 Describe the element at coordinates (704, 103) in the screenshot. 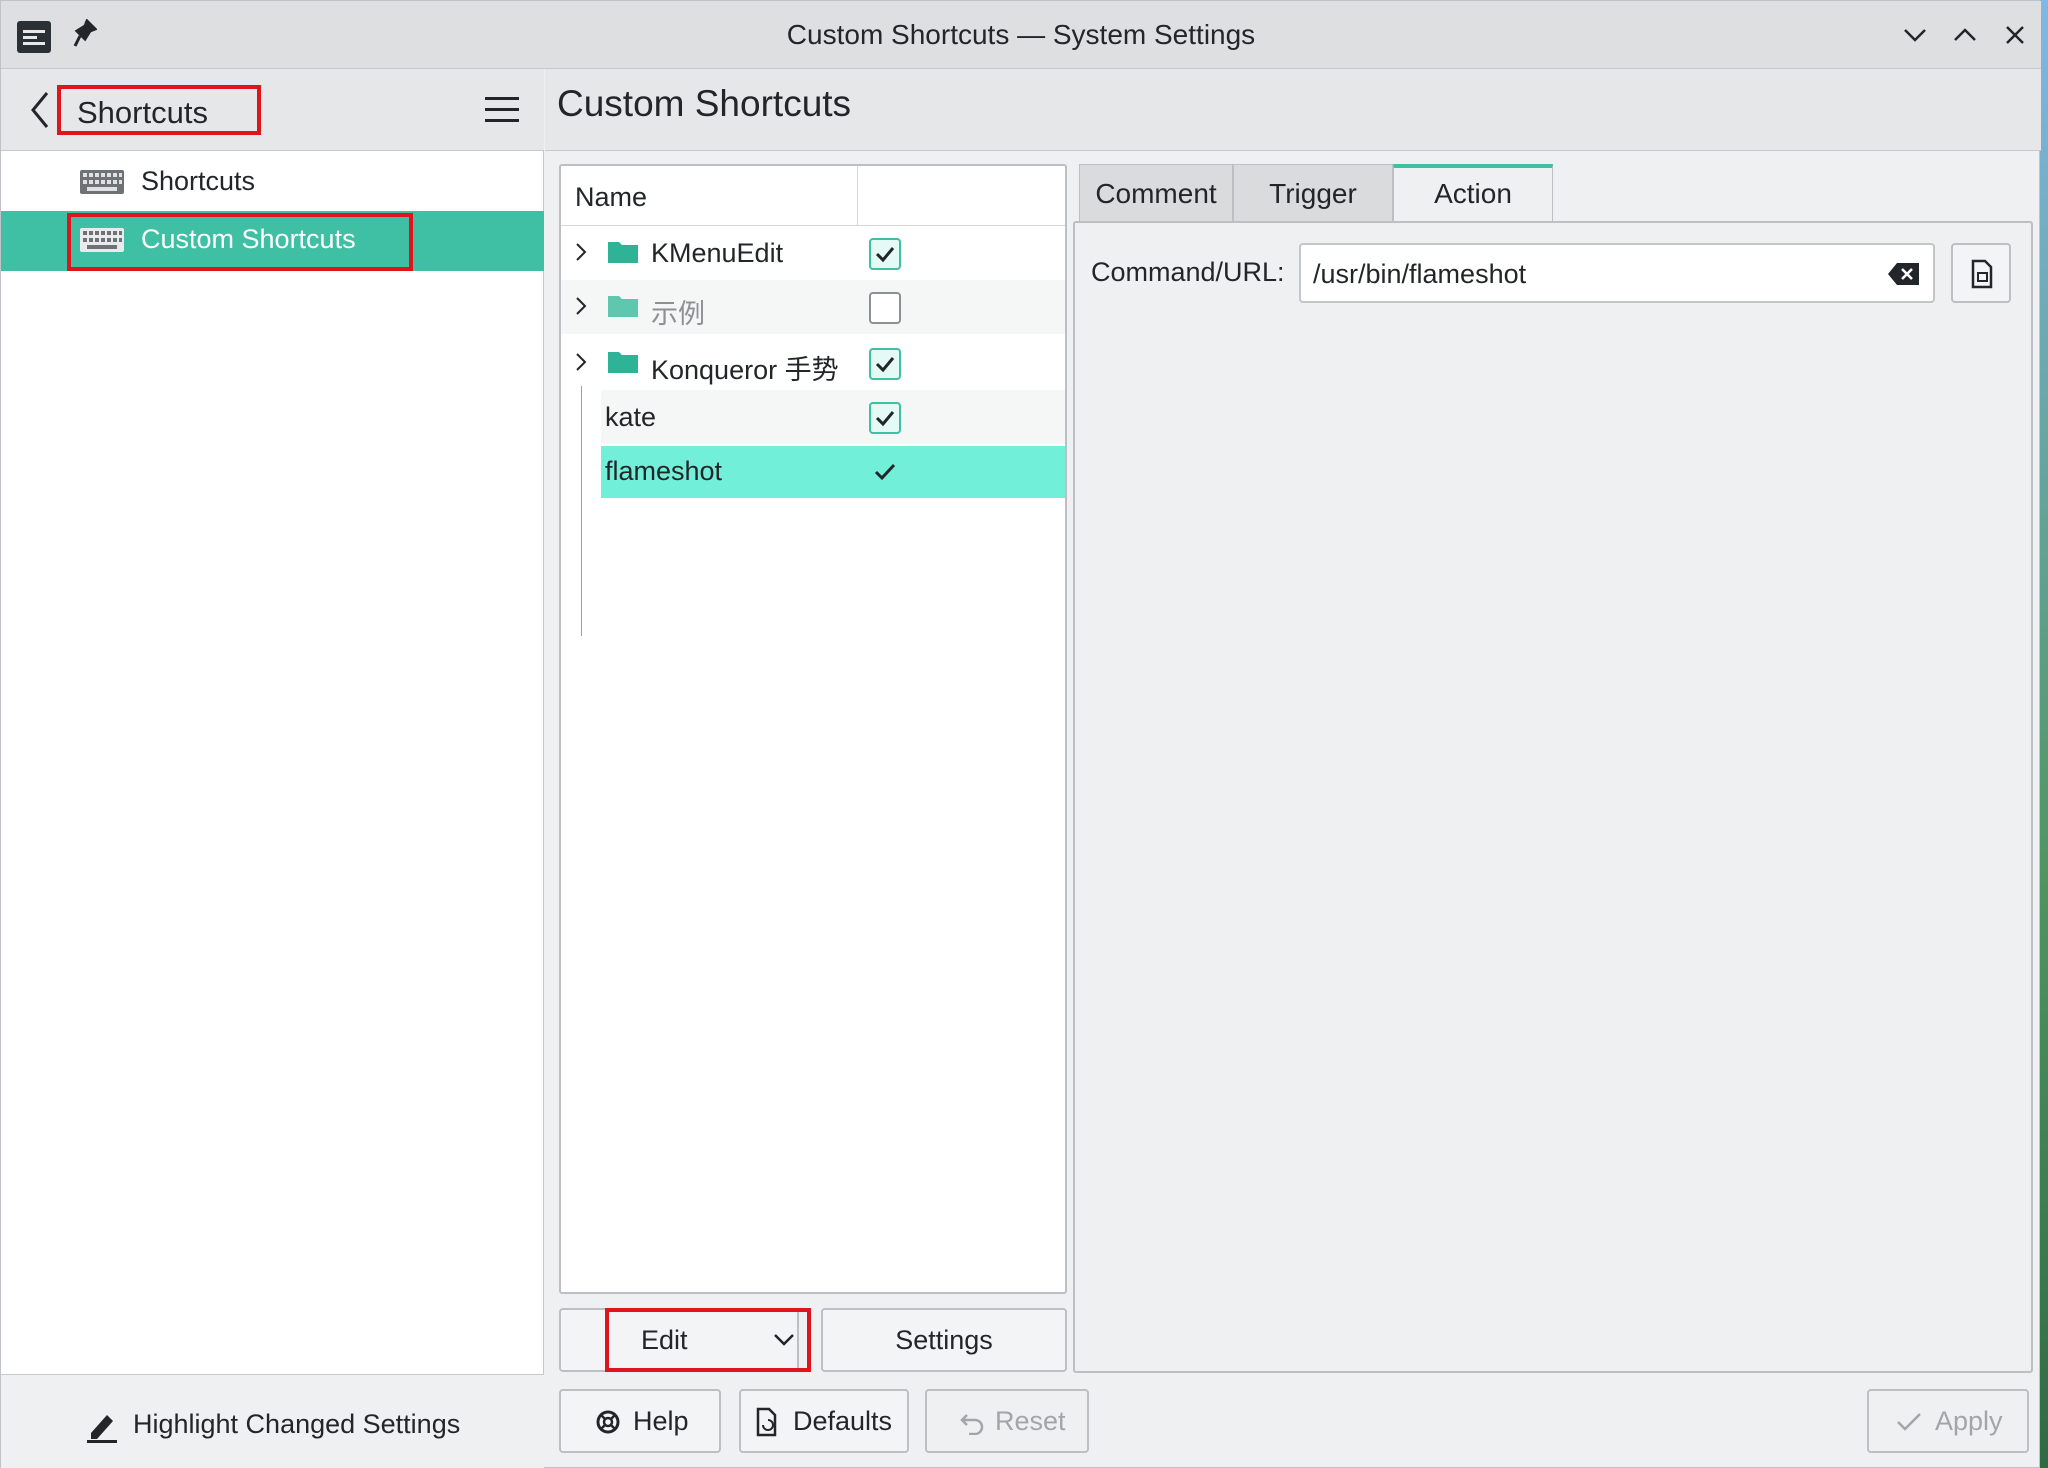

I see `page-title: Custom Shortcuts` at that location.